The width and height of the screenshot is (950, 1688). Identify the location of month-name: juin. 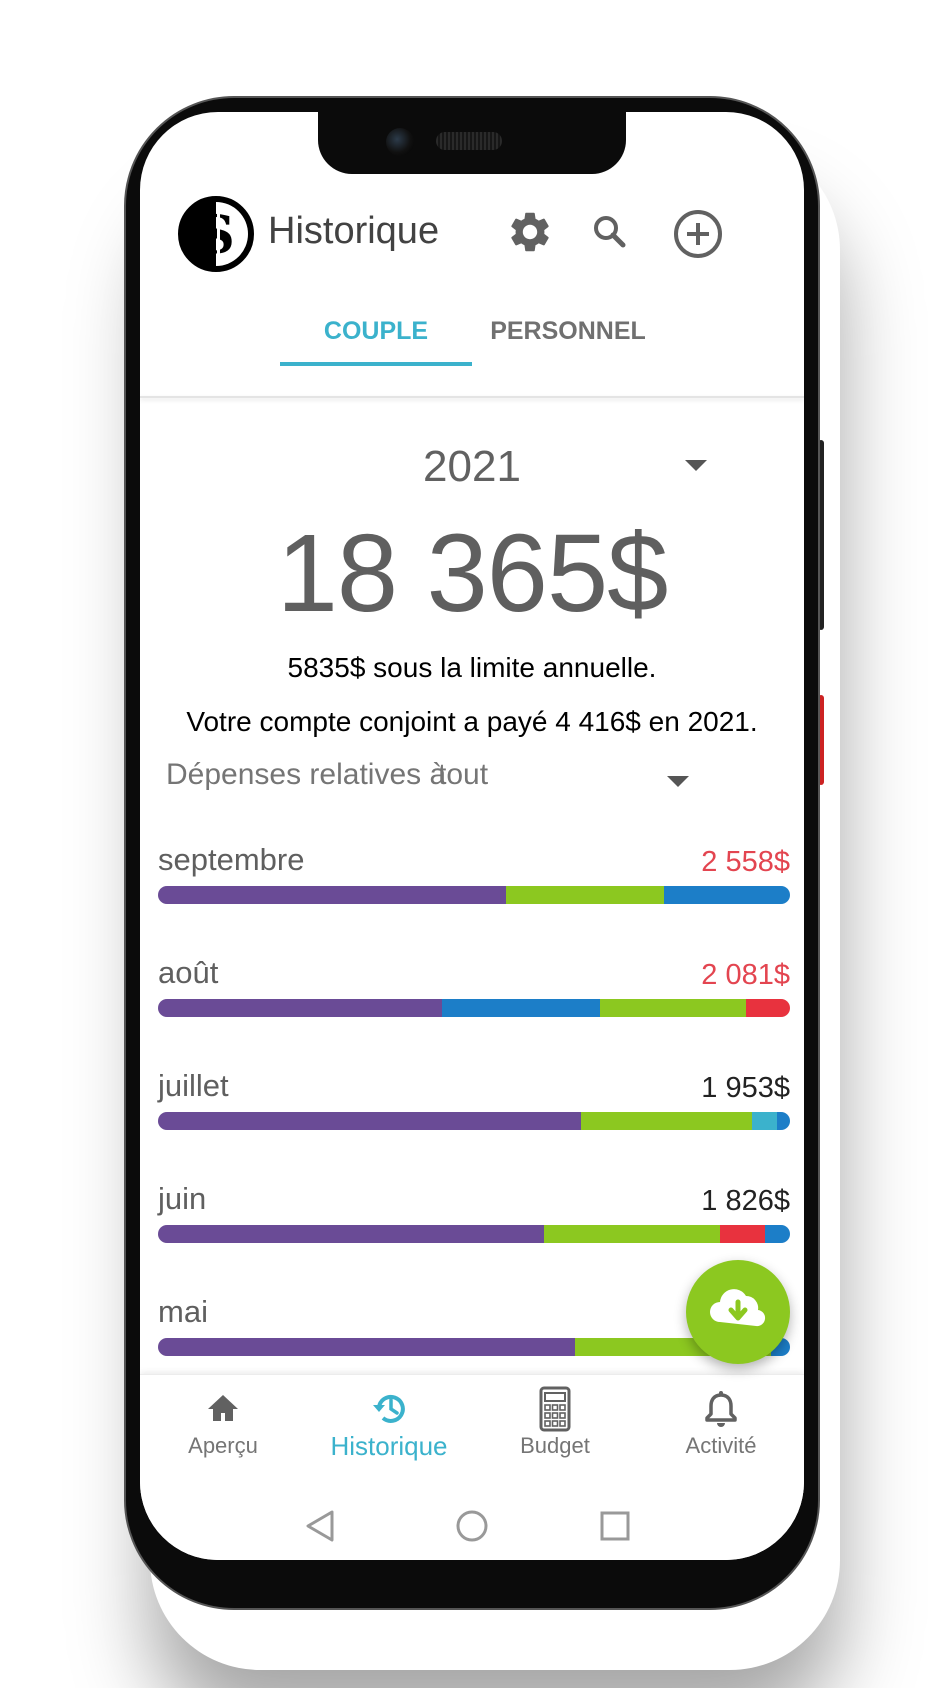
(182, 1198).